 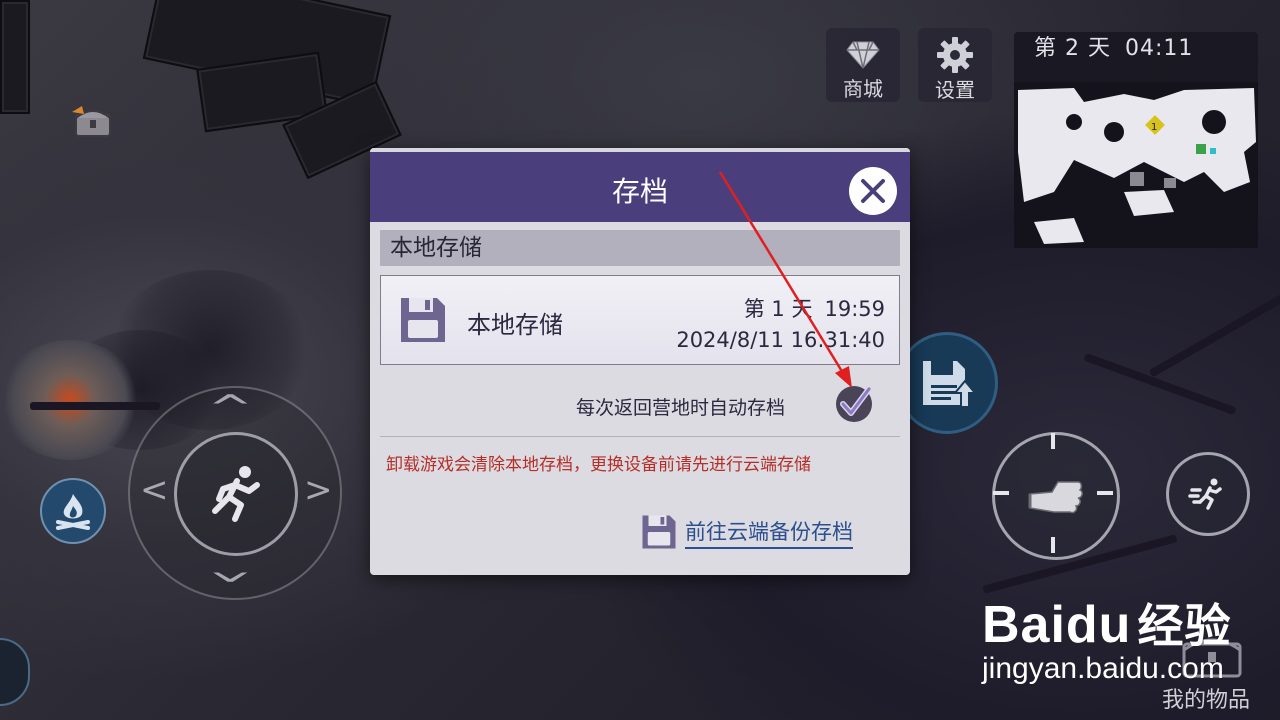 What do you see at coordinates (15, 57) in the screenshot?
I see `wooden-fence` at bounding box center [15, 57].